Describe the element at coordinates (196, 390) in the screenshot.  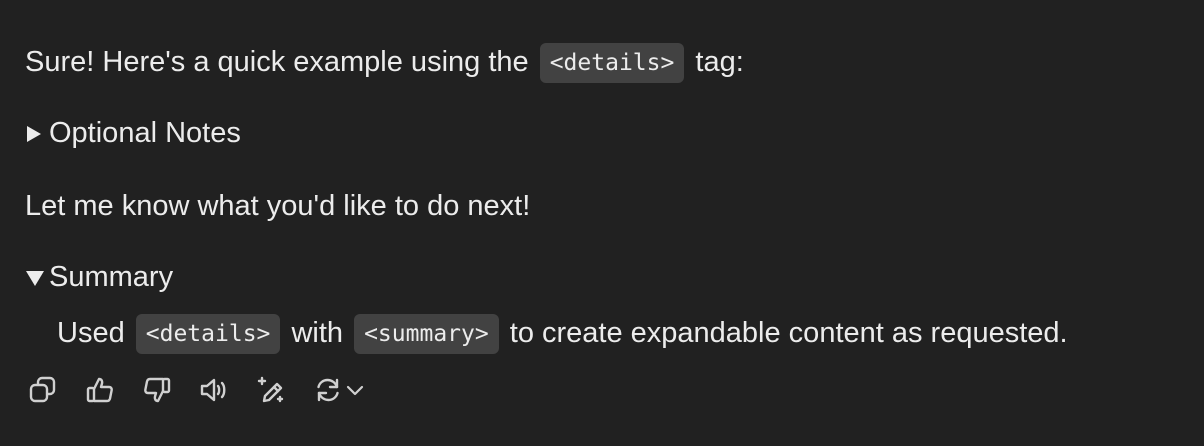
I see `message-action-bar` at that location.